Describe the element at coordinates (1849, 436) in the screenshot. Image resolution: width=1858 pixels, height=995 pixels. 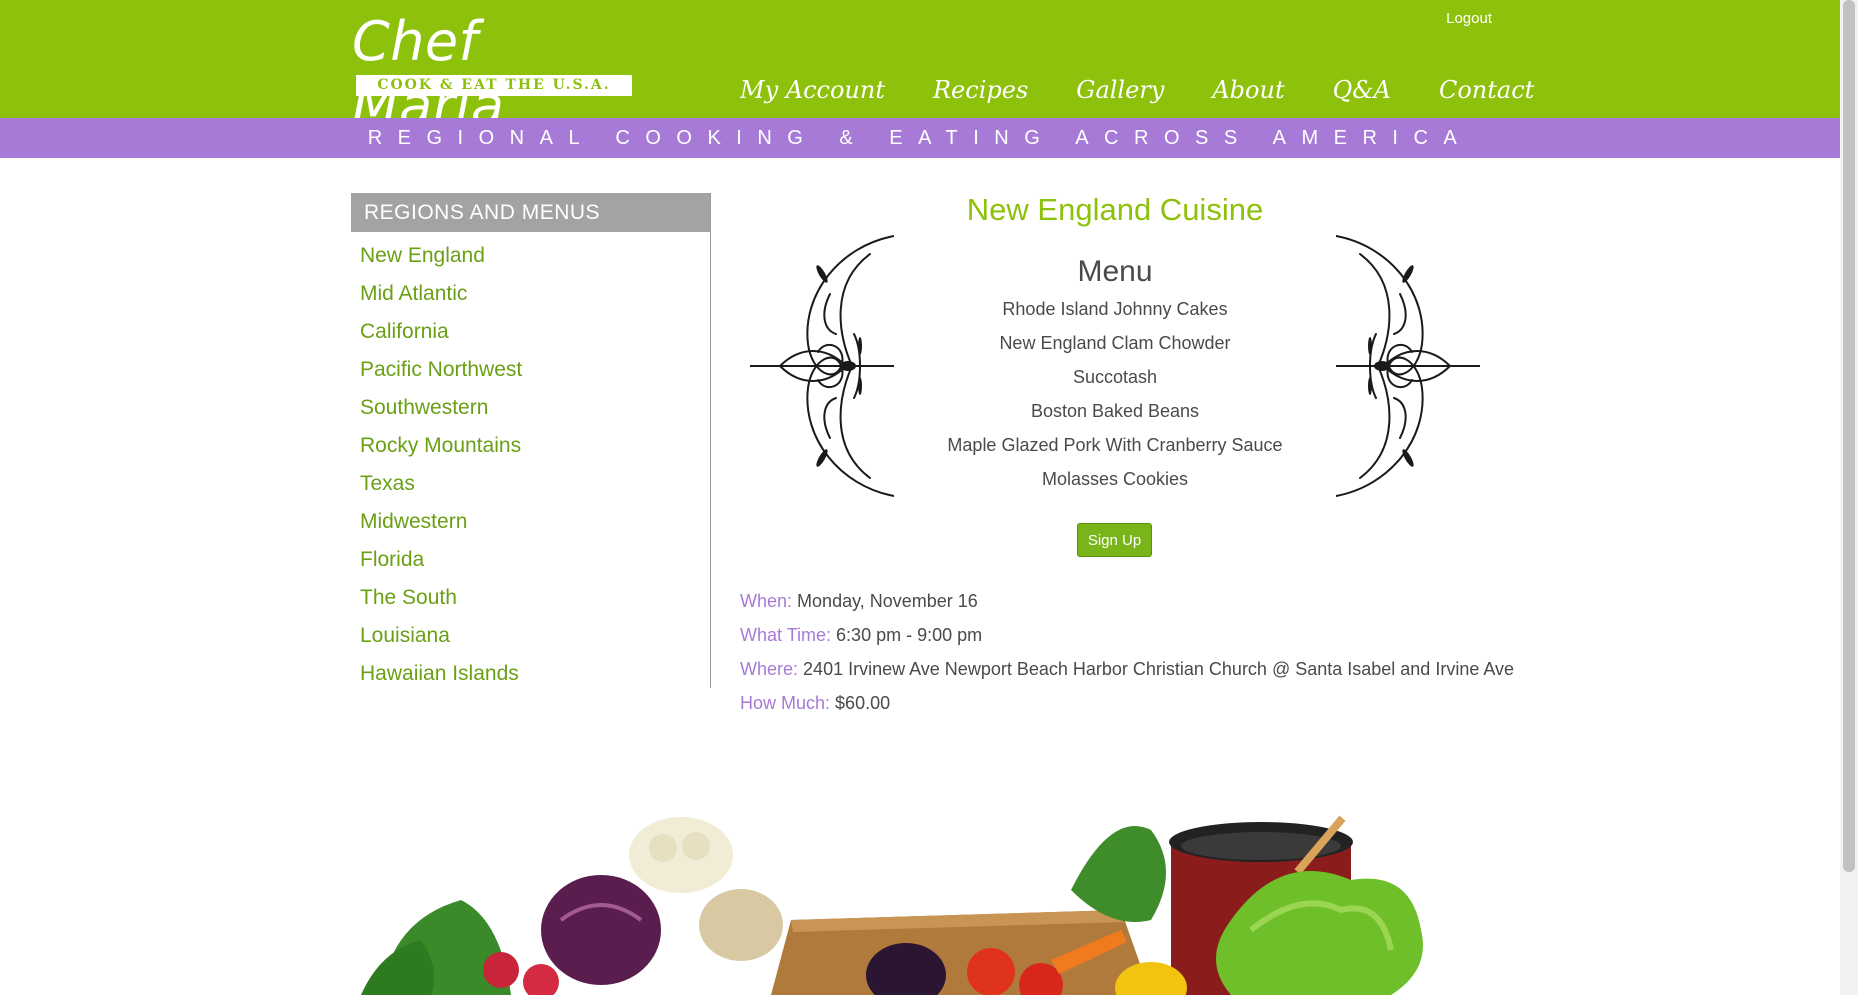
I see `scrollbar-thumb` at that location.